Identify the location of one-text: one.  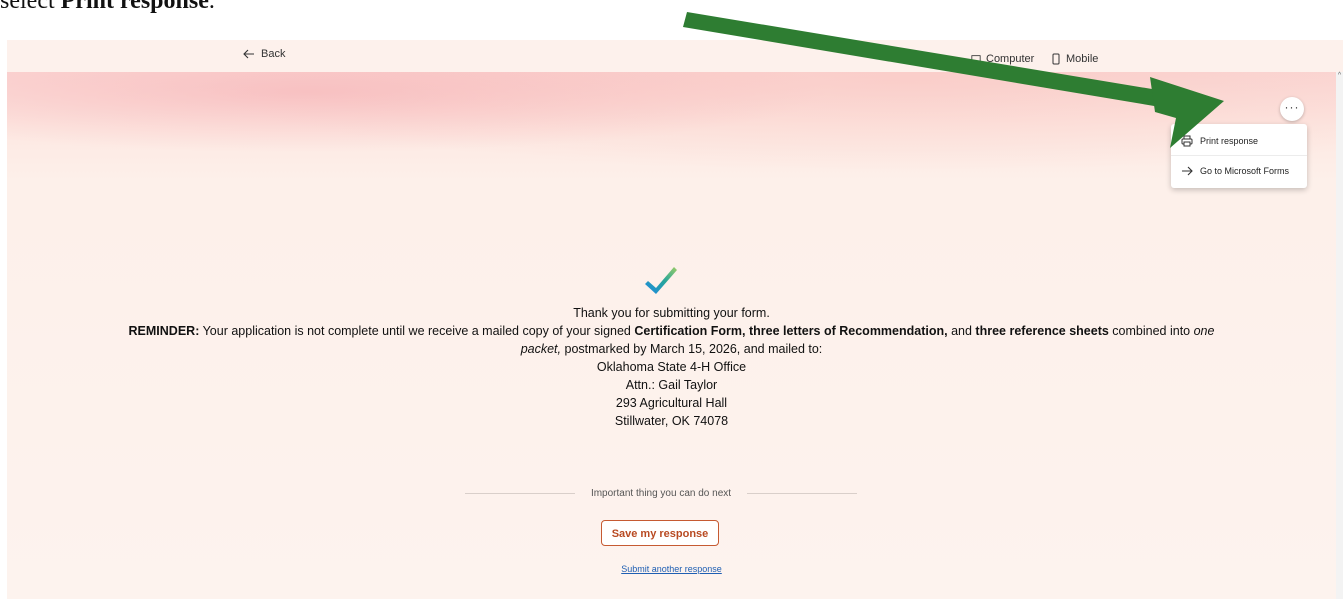
(1204, 331).